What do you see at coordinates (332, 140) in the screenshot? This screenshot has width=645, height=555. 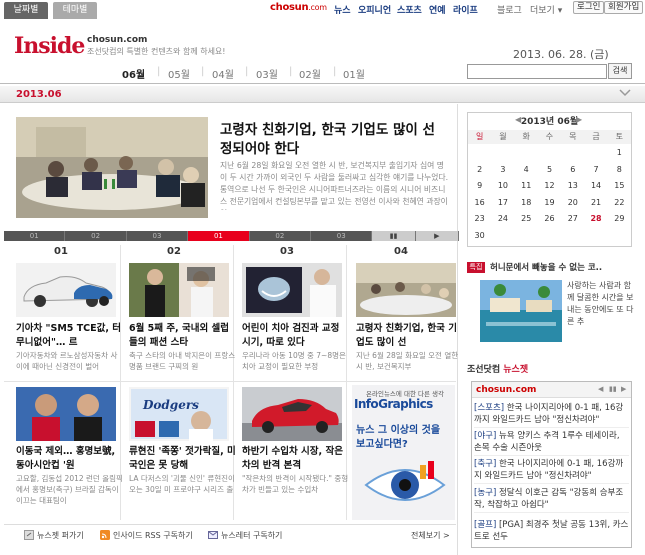 I see `featured-title: 고령자 친화기업, 한국 기업도 많이 선정되어야 한다` at bounding box center [332, 140].